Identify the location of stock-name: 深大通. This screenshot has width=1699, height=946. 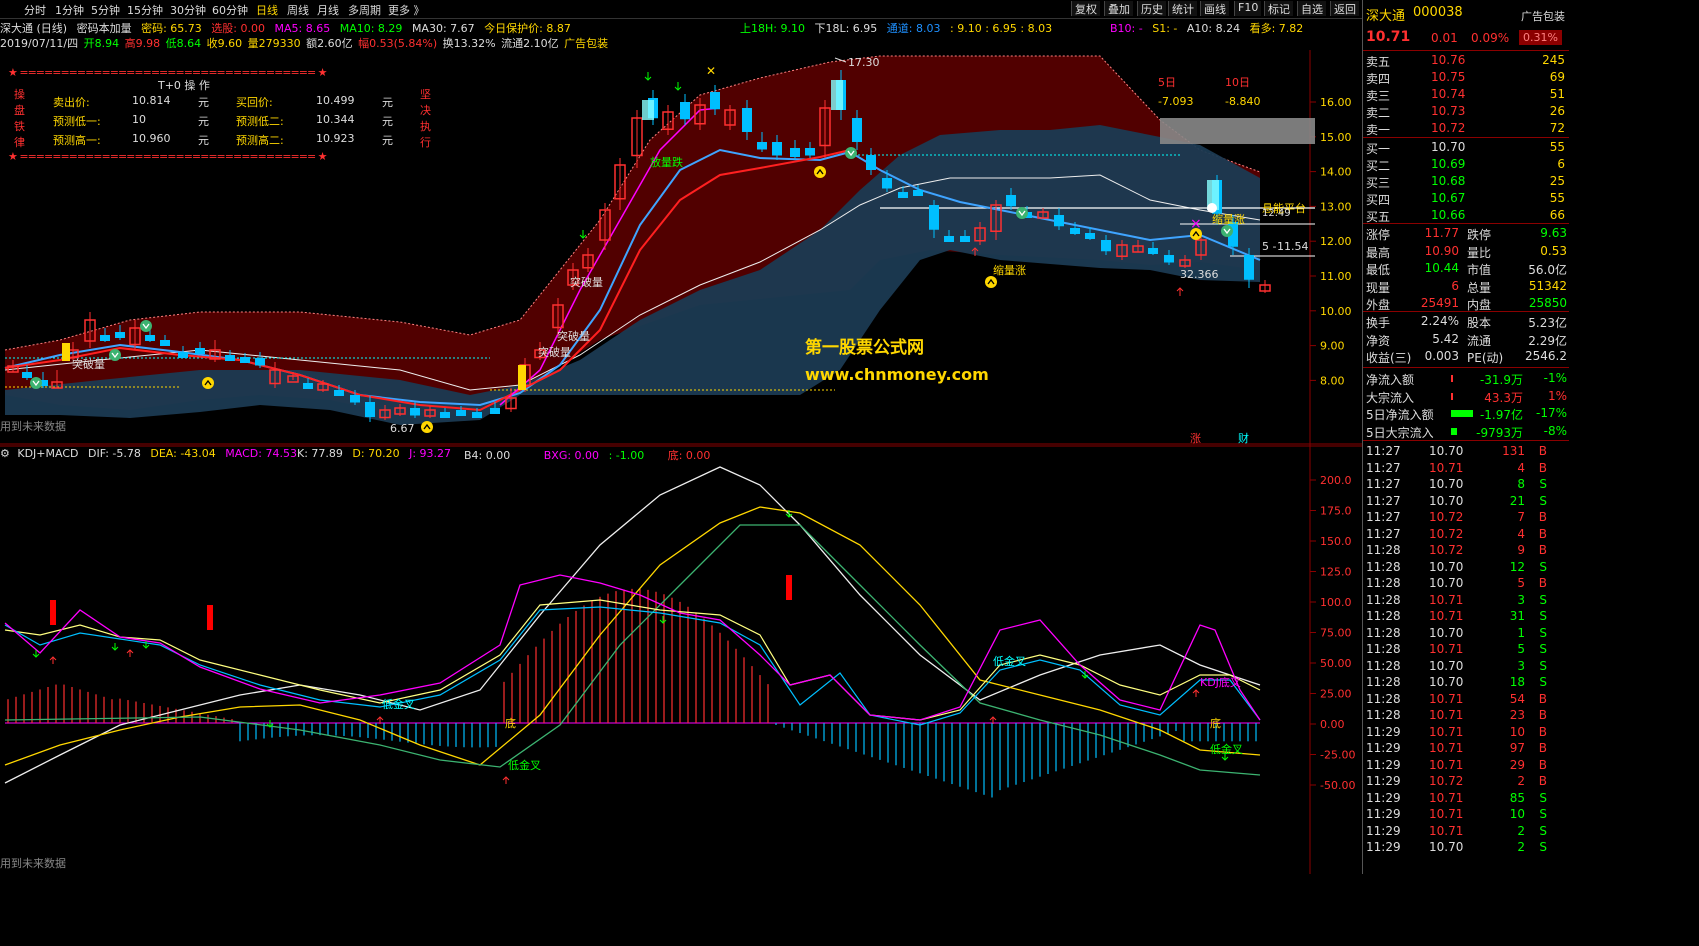
(1386, 16).